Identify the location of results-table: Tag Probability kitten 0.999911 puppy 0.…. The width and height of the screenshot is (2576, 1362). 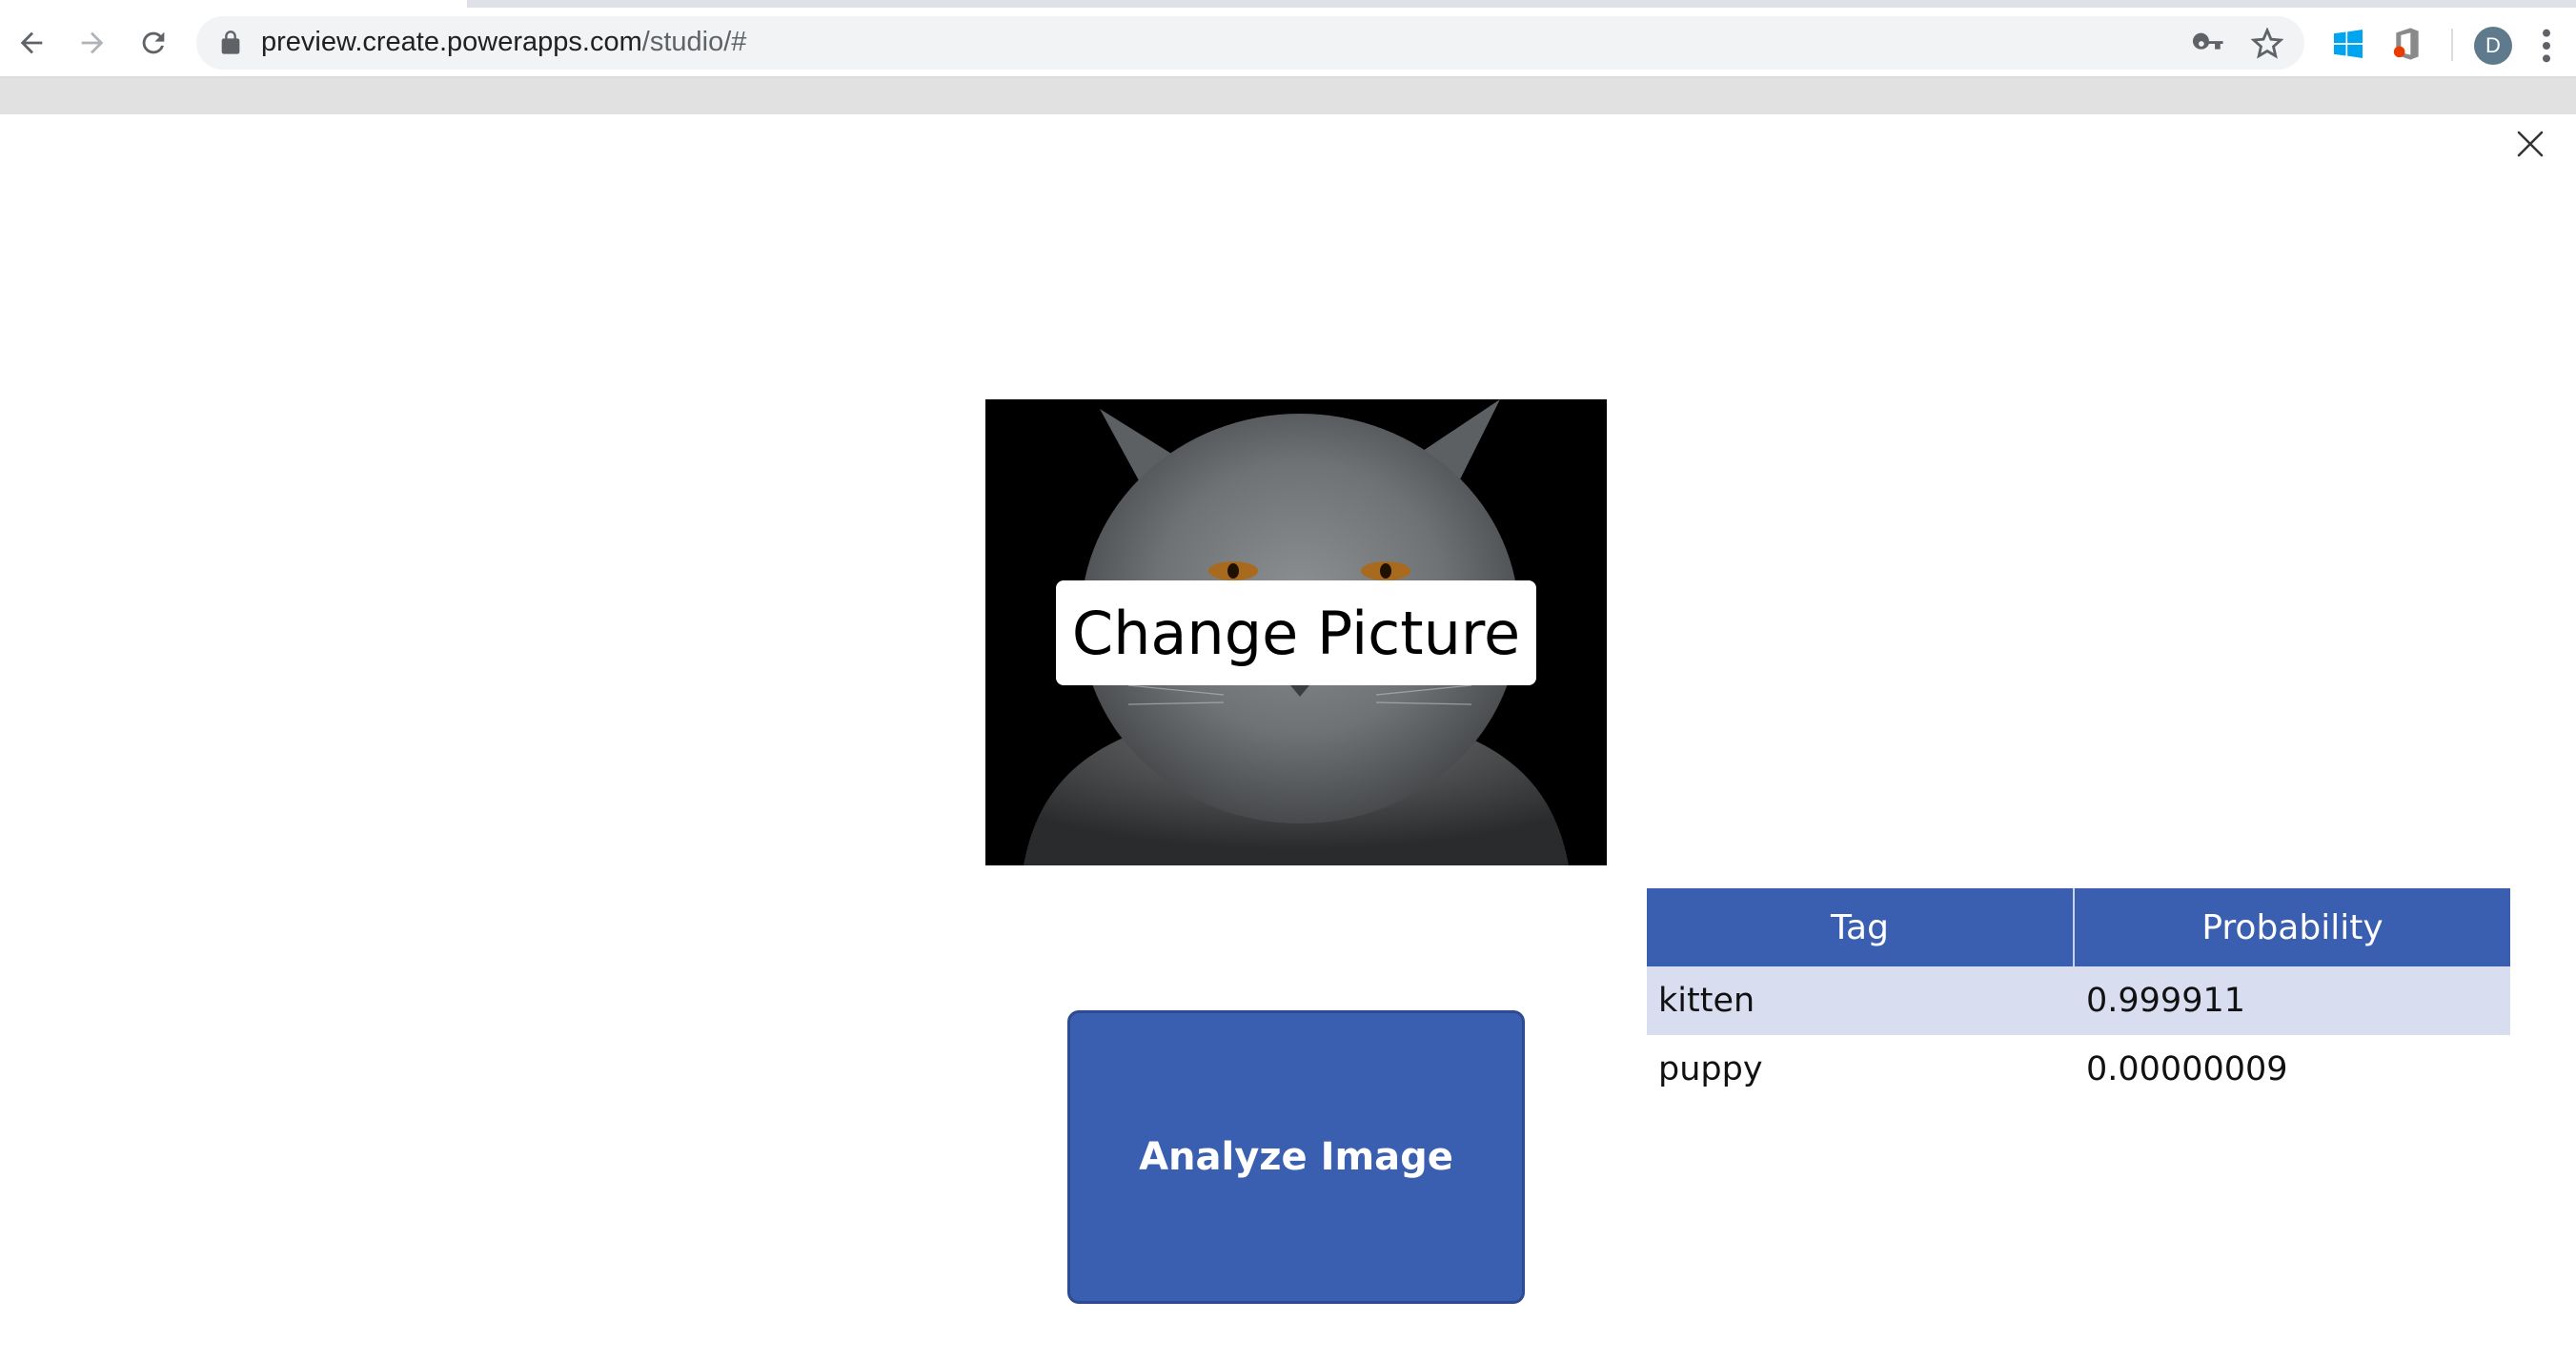
(2078, 996).